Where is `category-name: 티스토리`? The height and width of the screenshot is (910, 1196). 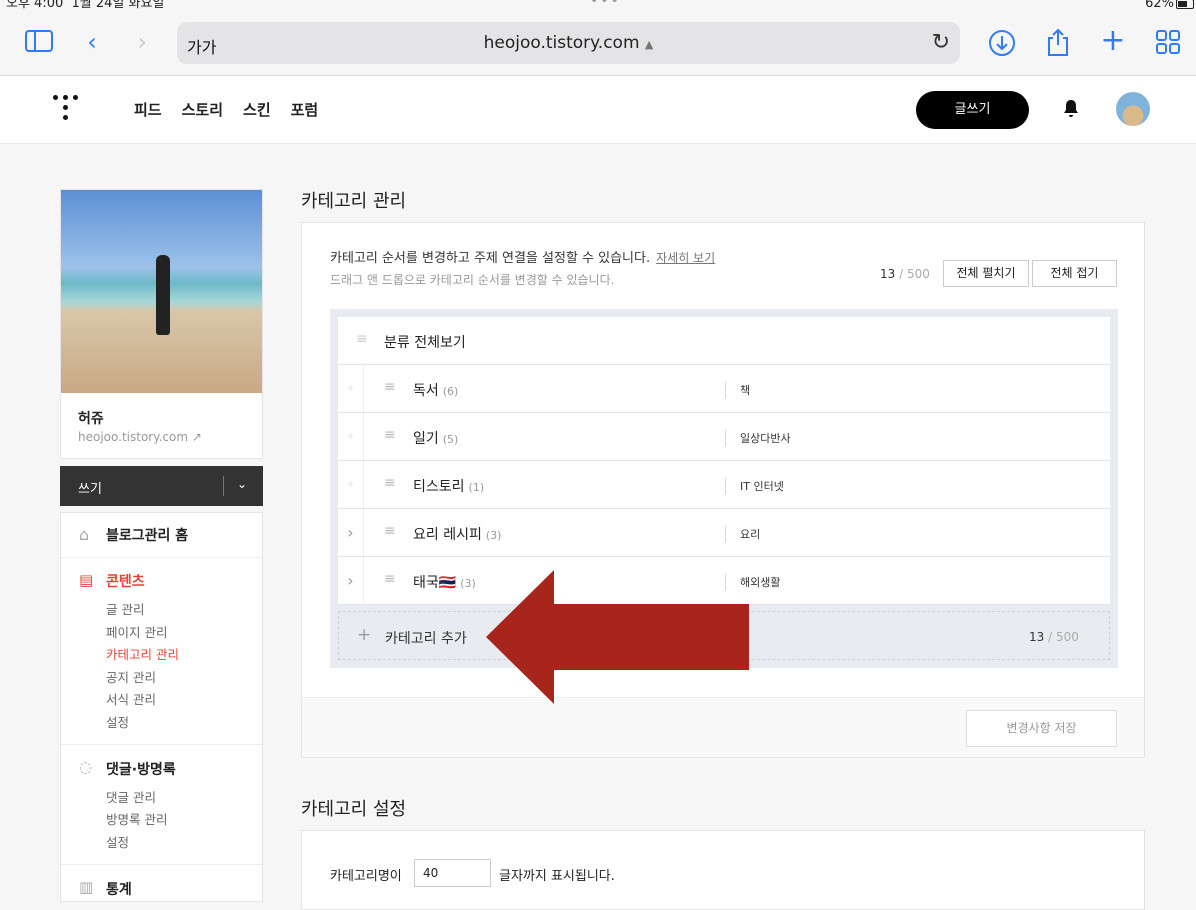 category-name: 티스토리 is located at coordinates (439, 487).